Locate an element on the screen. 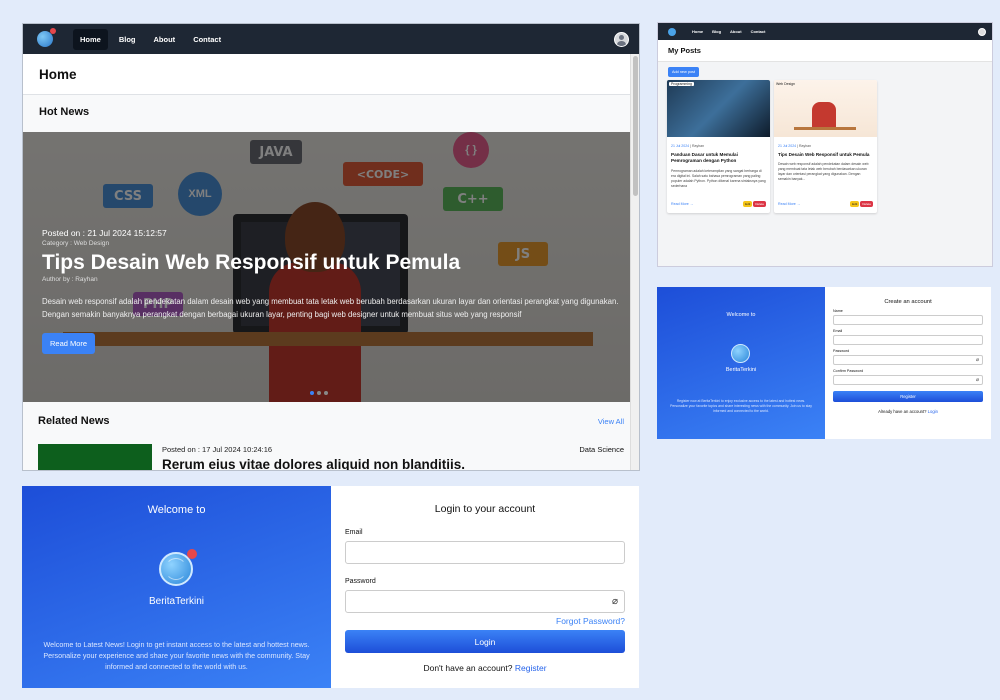 Image resolution: width=1000 pixels, height=700 pixels. confirm-password-field: ⌀ is located at coordinates (908, 380).